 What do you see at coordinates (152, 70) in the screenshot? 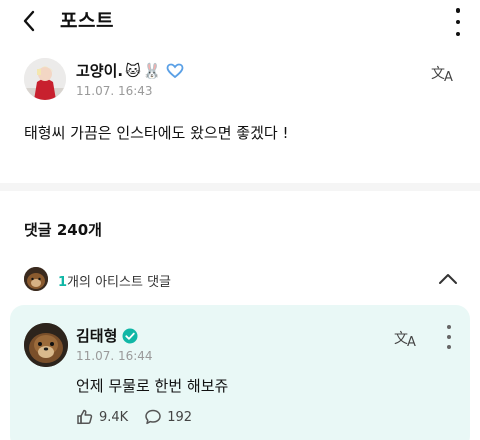
I see `rabbit-emoji: 🐰` at bounding box center [152, 70].